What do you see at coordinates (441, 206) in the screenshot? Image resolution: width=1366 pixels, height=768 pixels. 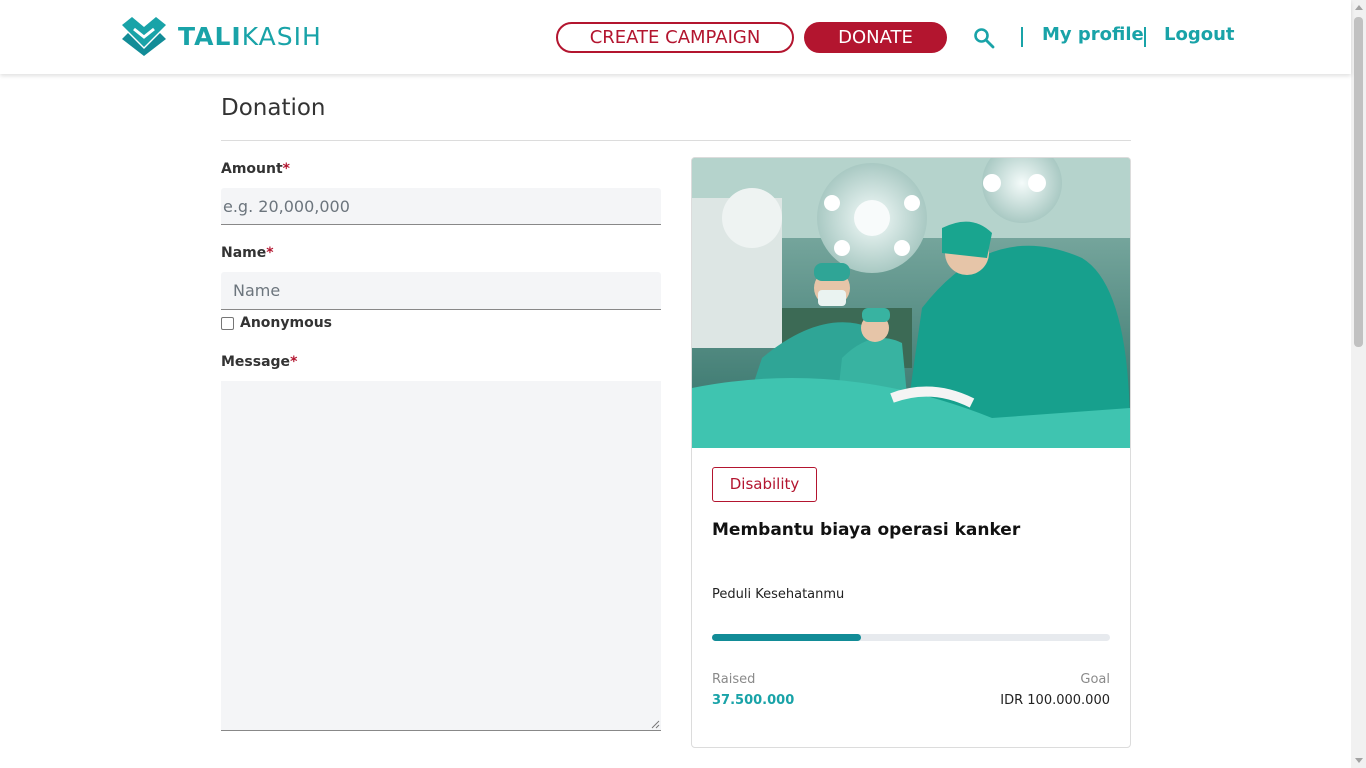 I see `amount-input` at bounding box center [441, 206].